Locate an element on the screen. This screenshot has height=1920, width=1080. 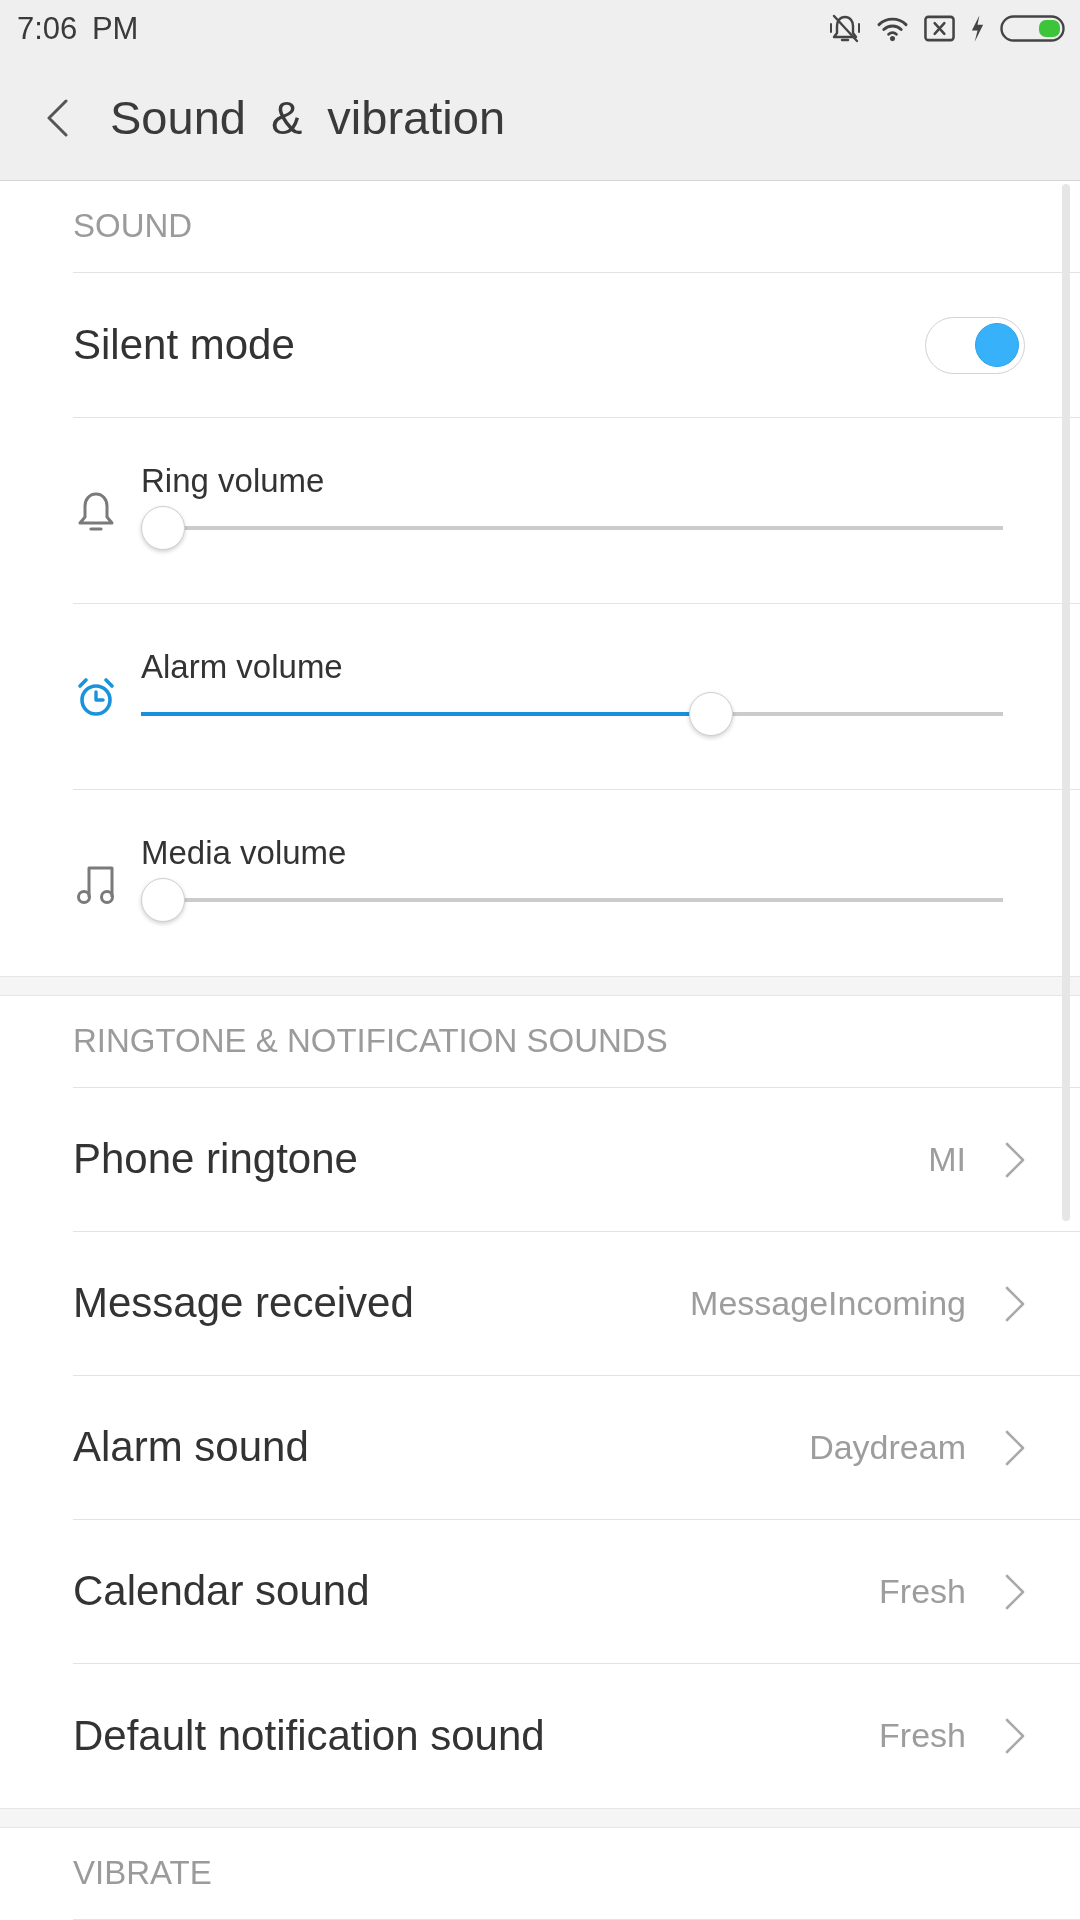
setting-label: Alarm sound is located at coordinates (441, 1447).